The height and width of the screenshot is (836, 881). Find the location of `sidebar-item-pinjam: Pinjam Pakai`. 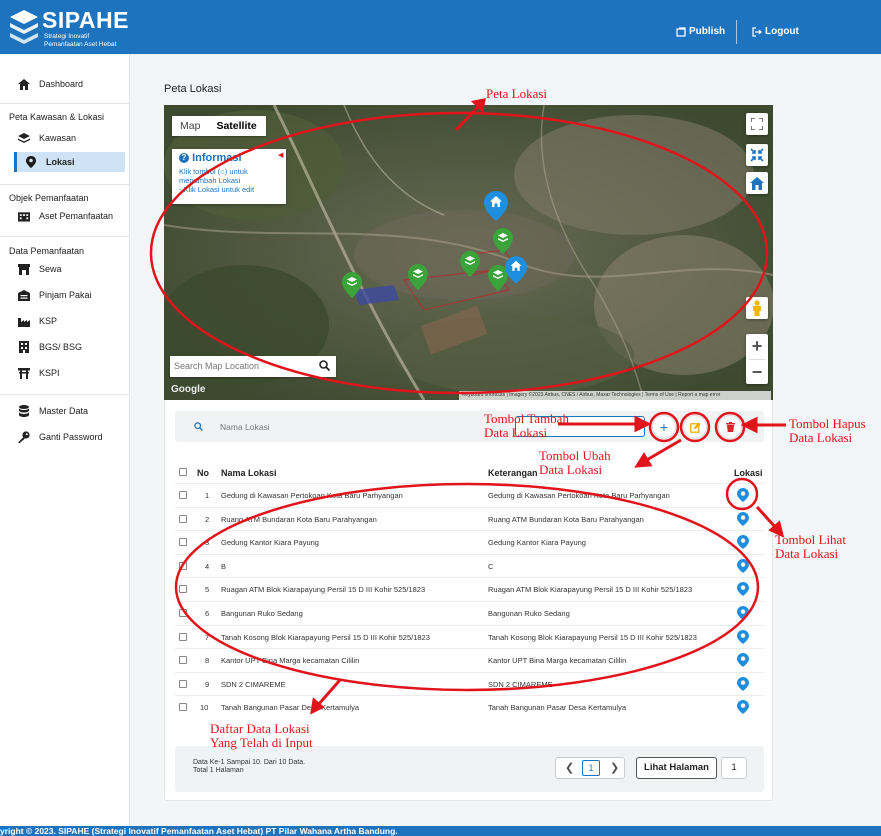

sidebar-item-pinjam: Pinjam Pakai is located at coordinates (65, 295).